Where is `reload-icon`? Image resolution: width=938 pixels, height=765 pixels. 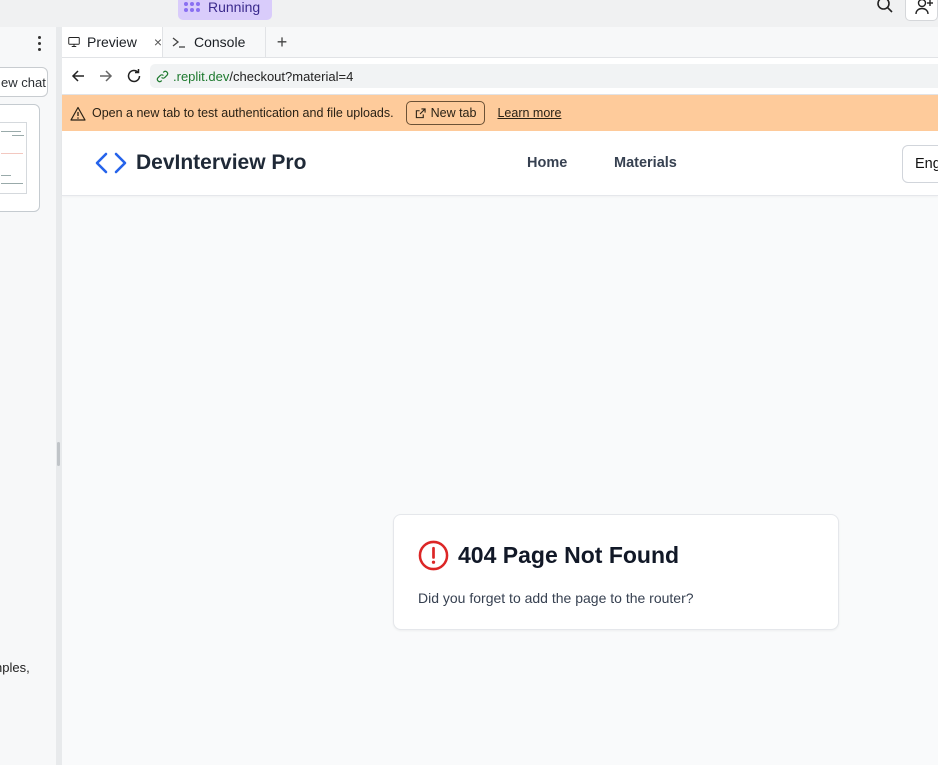
reload-icon is located at coordinates (134, 76).